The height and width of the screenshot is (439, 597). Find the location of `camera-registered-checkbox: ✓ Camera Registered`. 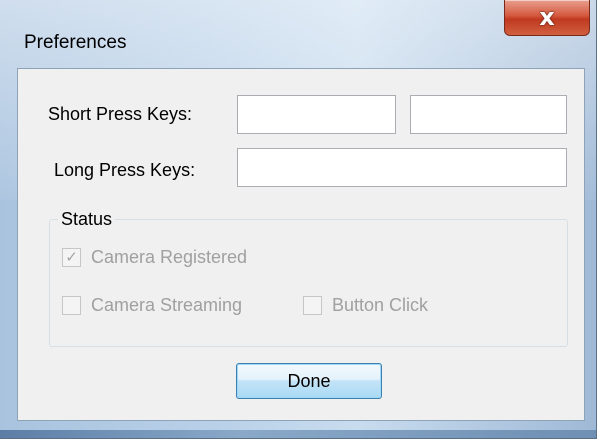

camera-registered-checkbox: ✓ Camera Registered is located at coordinates (154, 257).